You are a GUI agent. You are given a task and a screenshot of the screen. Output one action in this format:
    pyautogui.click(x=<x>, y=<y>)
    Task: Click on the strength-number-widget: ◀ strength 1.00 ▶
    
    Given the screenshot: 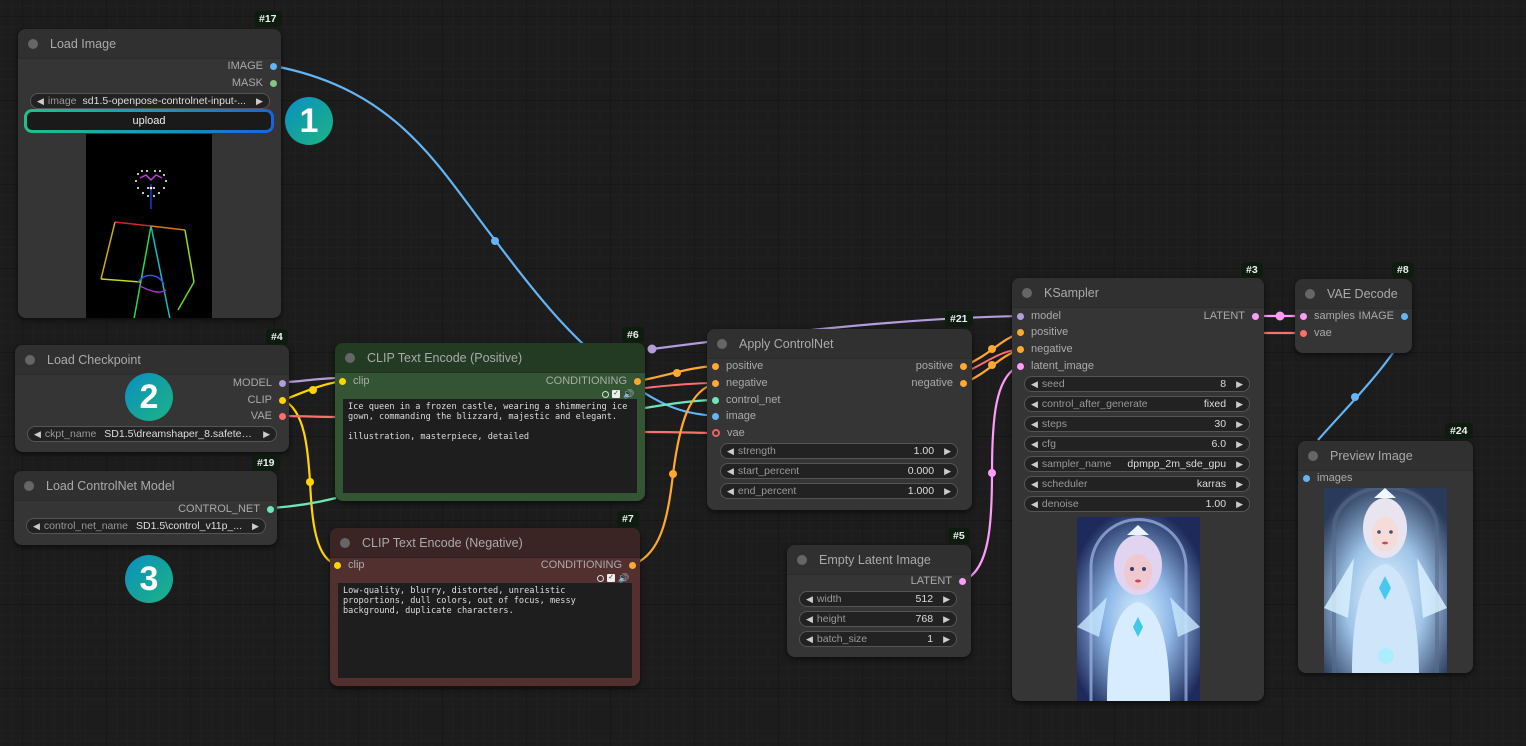 What is the action you would take?
    pyautogui.click(x=839, y=451)
    